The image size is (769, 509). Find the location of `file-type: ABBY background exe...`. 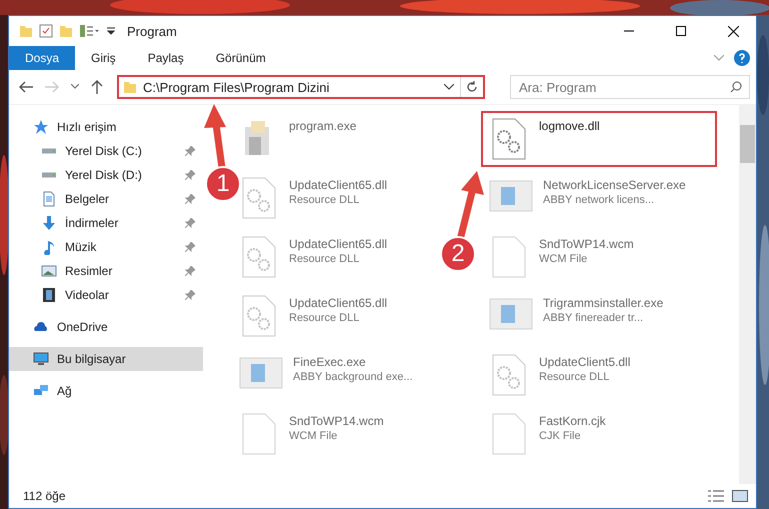

file-type: ABBY background exe... is located at coordinates (353, 377).